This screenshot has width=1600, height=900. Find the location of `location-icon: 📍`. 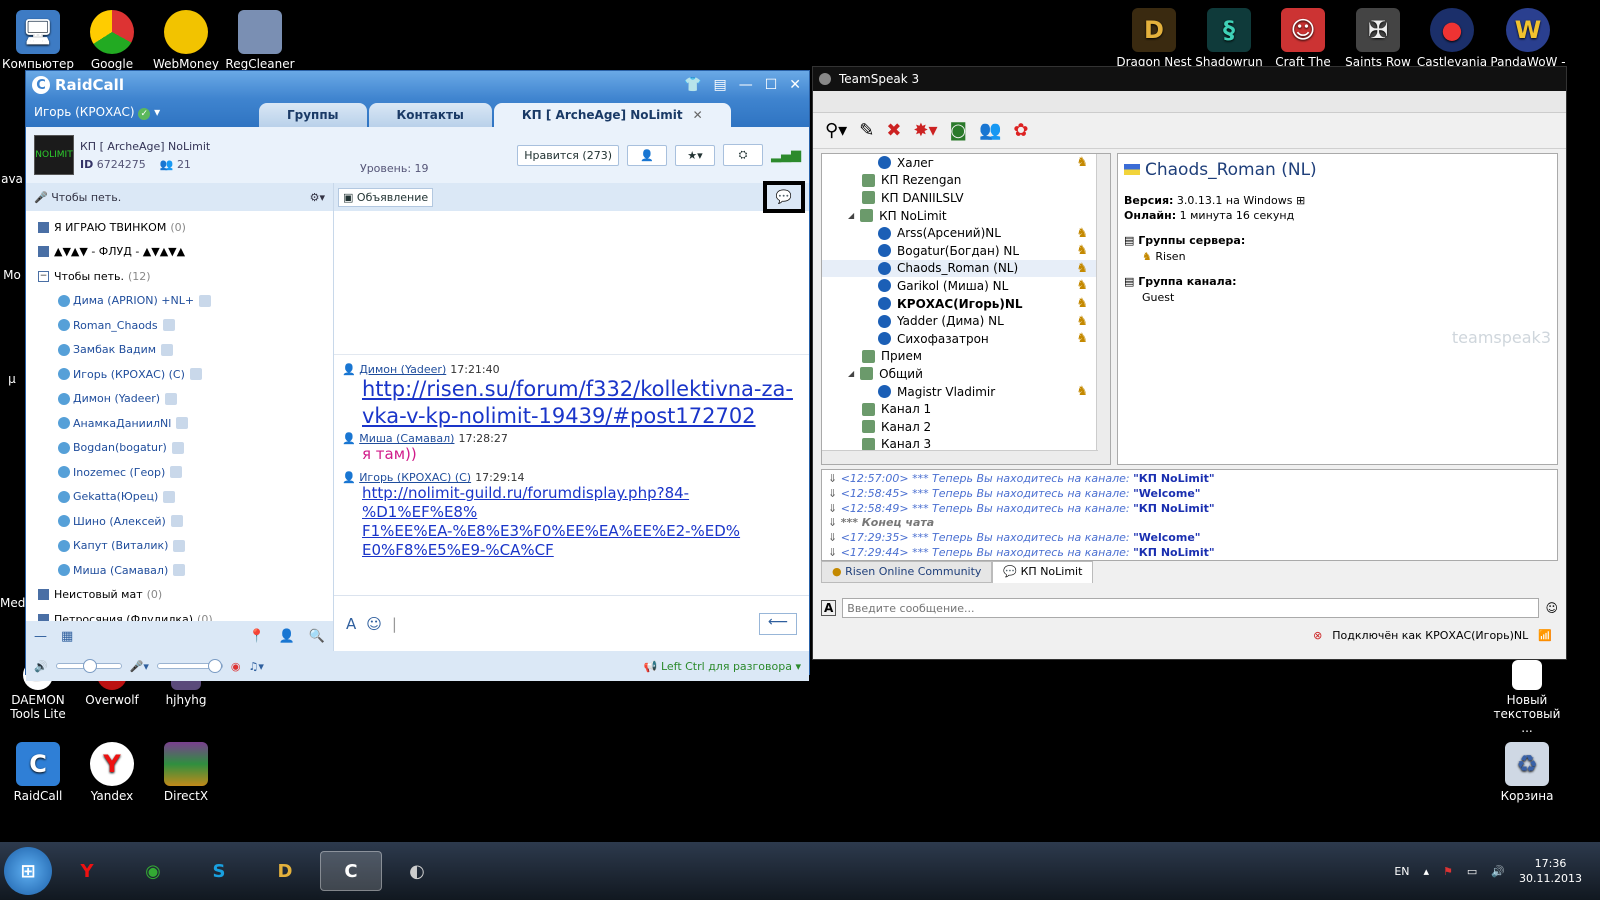

location-icon: 📍 is located at coordinates (256, 636).